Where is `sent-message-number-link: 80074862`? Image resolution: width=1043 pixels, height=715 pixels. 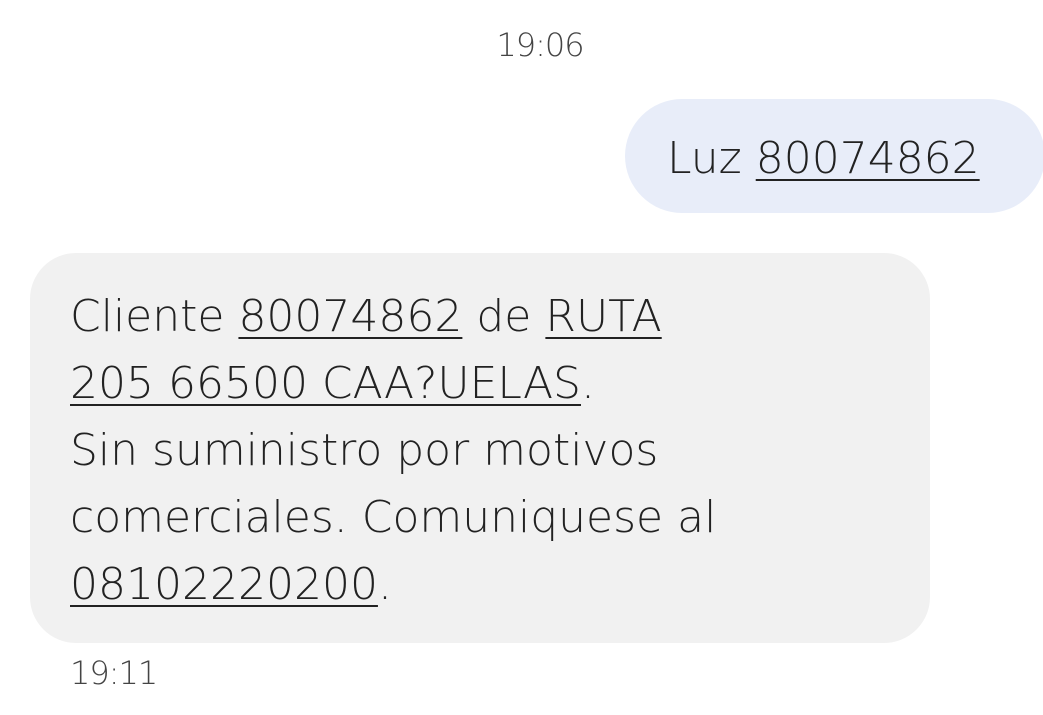
sent-message-number-link: 80074862 is located at coordinates (868, 158).